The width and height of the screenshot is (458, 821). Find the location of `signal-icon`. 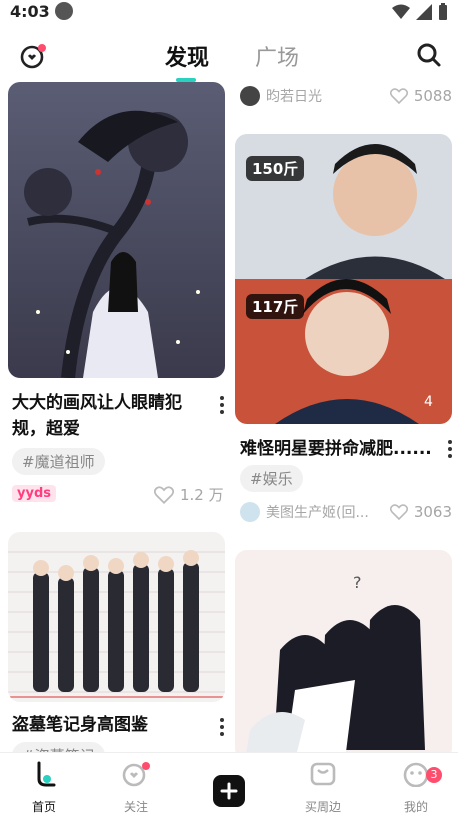

signal-icon is located at coordinates (424, 12).